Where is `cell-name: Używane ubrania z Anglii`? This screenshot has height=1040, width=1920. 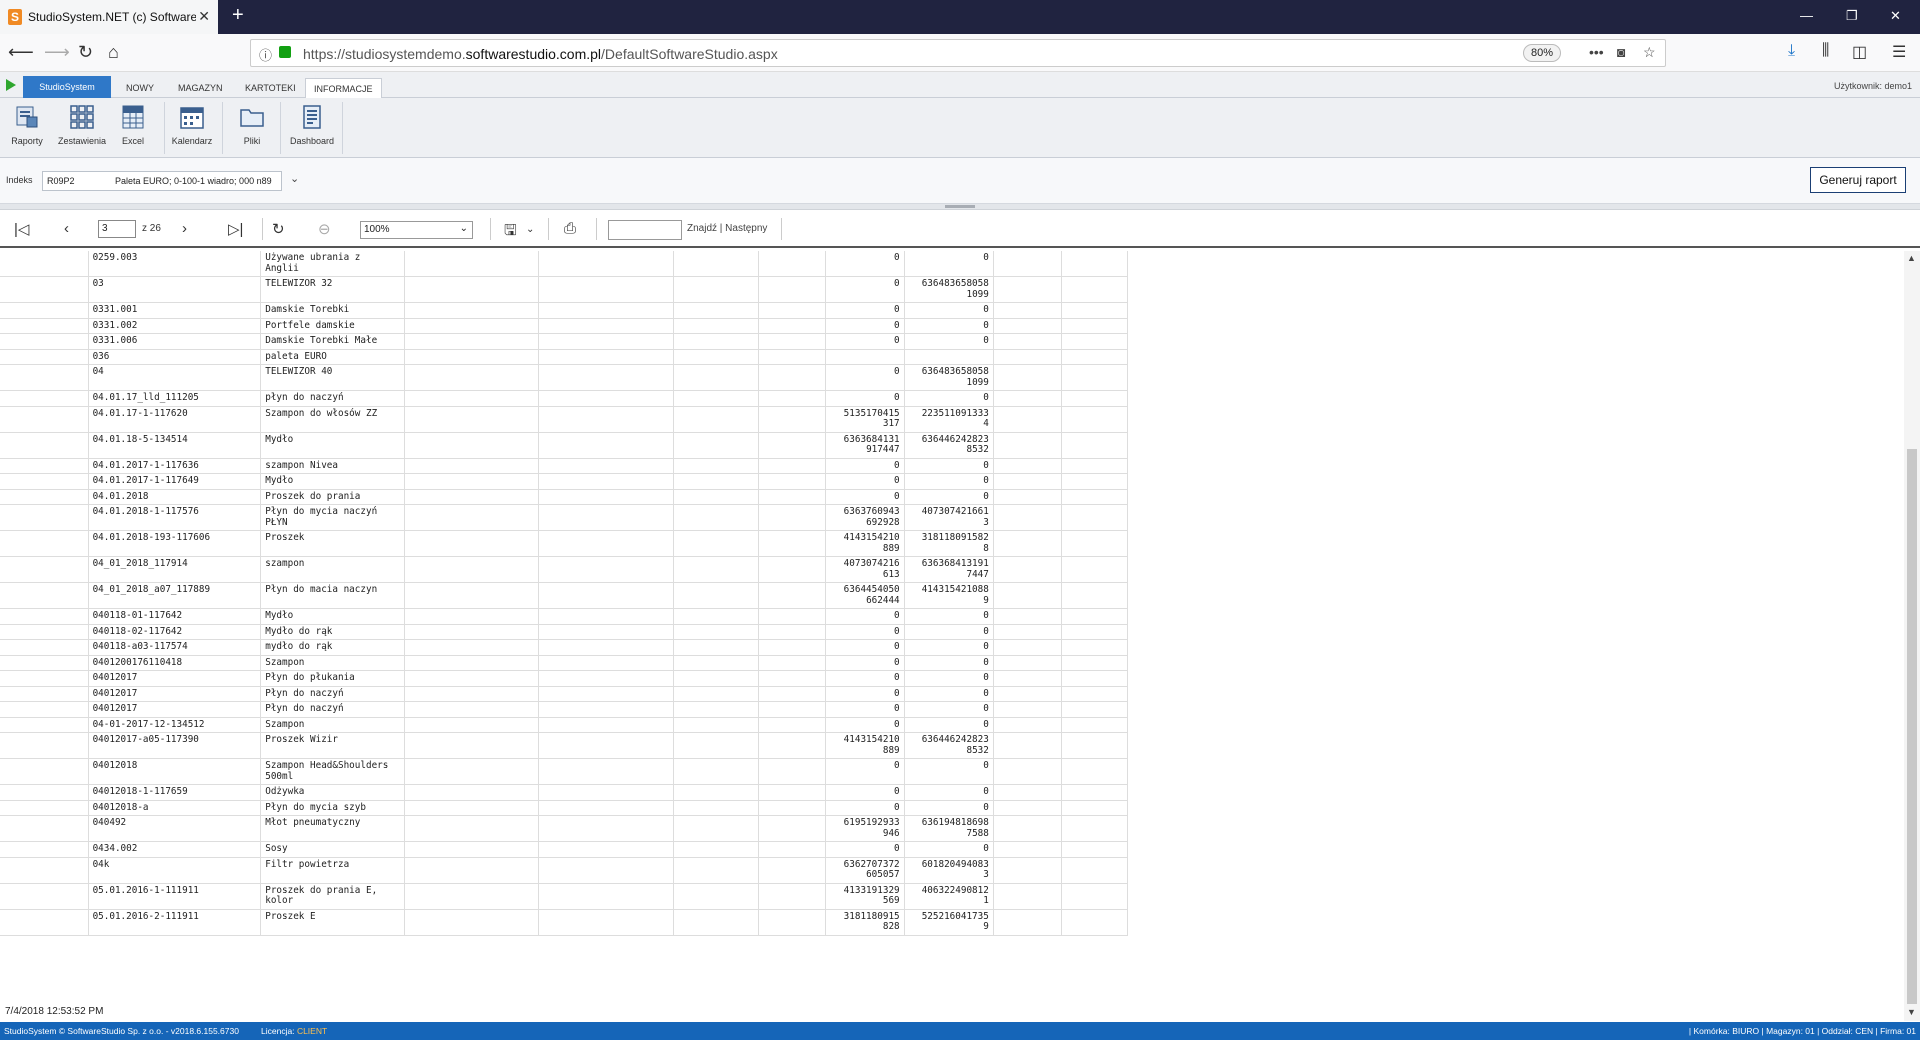
cell-name: Używane ubrania z Anglii is located at coordinates (332, 264).